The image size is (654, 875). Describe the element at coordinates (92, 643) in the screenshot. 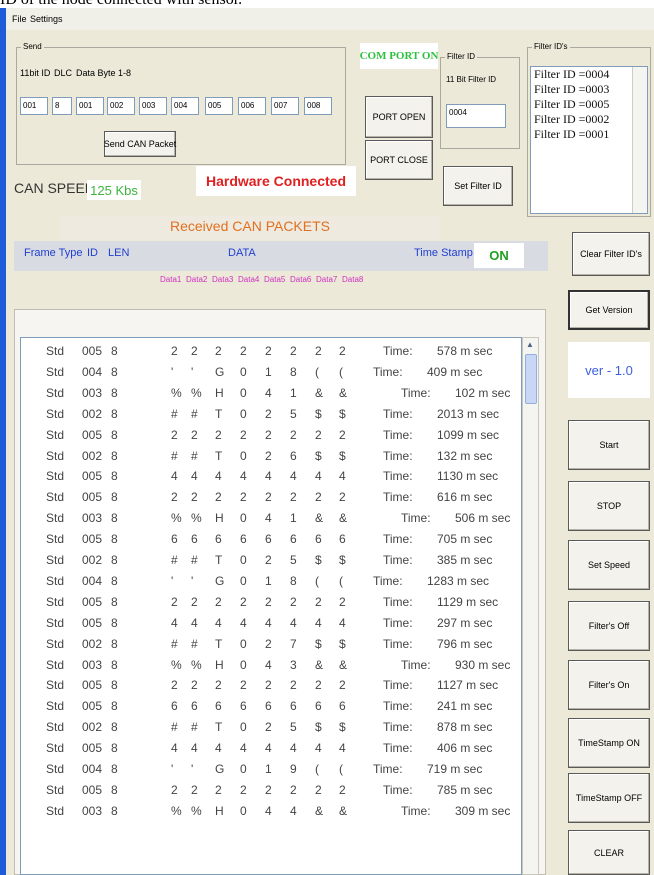

I see `id-cell: 002` at that location.